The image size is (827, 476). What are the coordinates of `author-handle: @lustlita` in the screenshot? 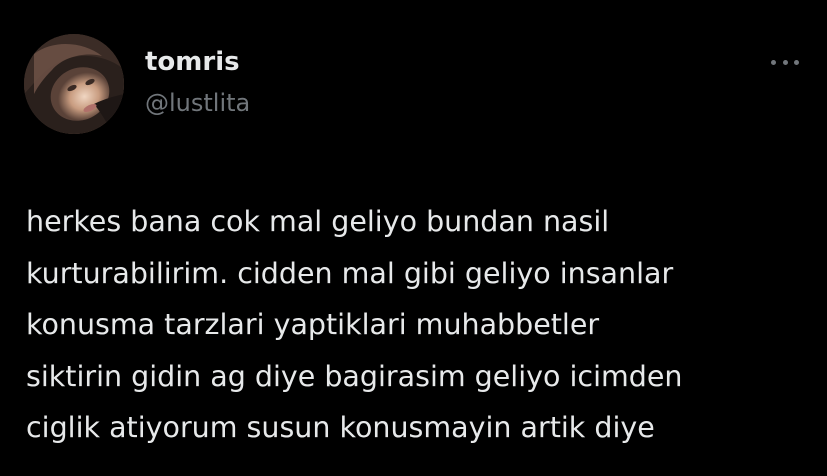 It's located at (197, 103).